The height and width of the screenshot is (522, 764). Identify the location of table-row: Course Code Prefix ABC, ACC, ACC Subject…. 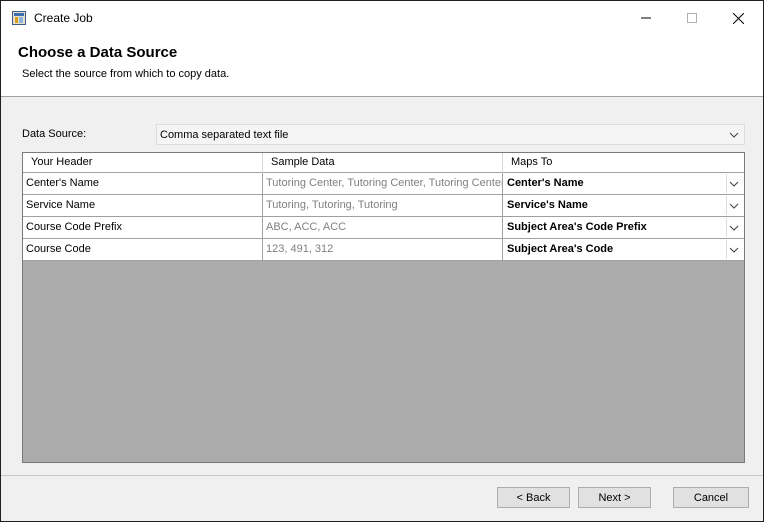
(383, 228).